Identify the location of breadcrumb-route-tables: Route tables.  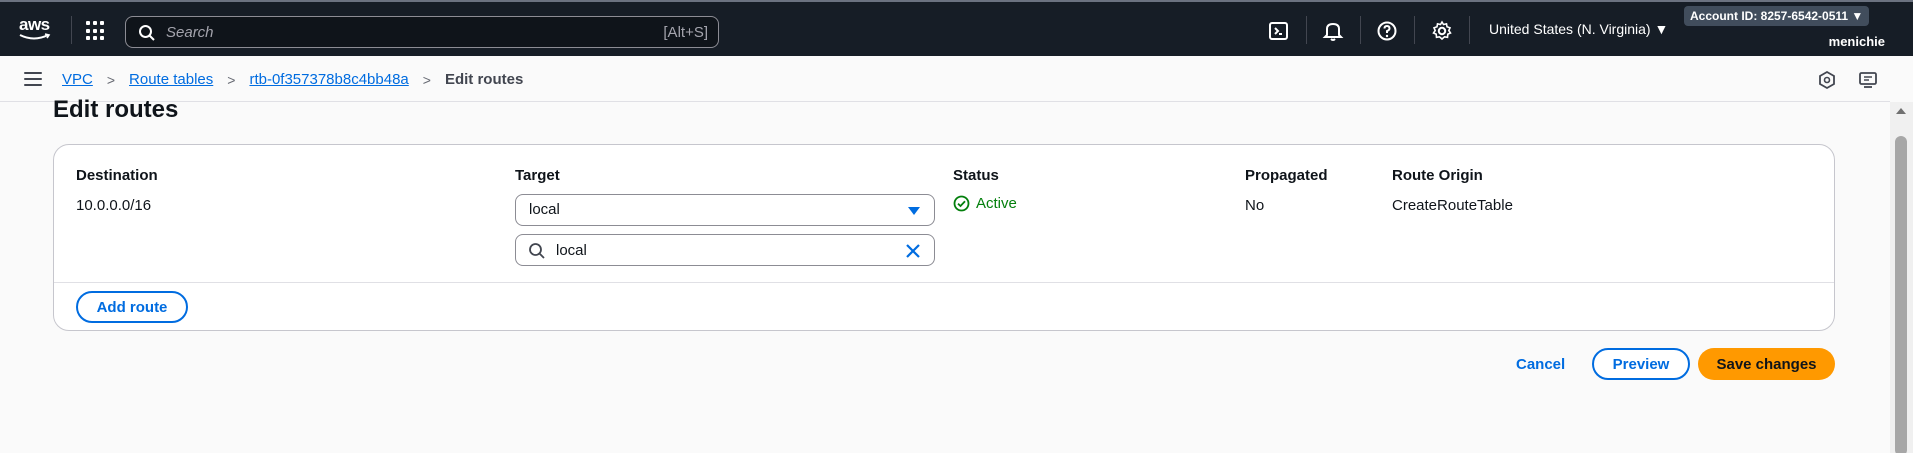
(171, 79).